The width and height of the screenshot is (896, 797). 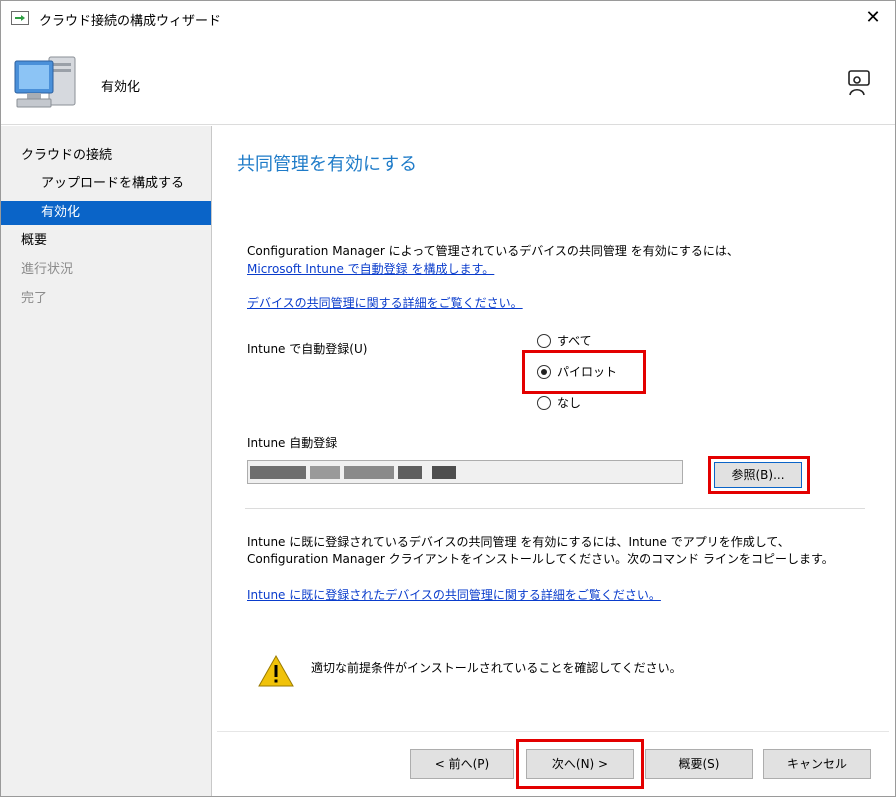 I want to click on page-title: 共同管理を有効にする, so click(x=327, y=164).